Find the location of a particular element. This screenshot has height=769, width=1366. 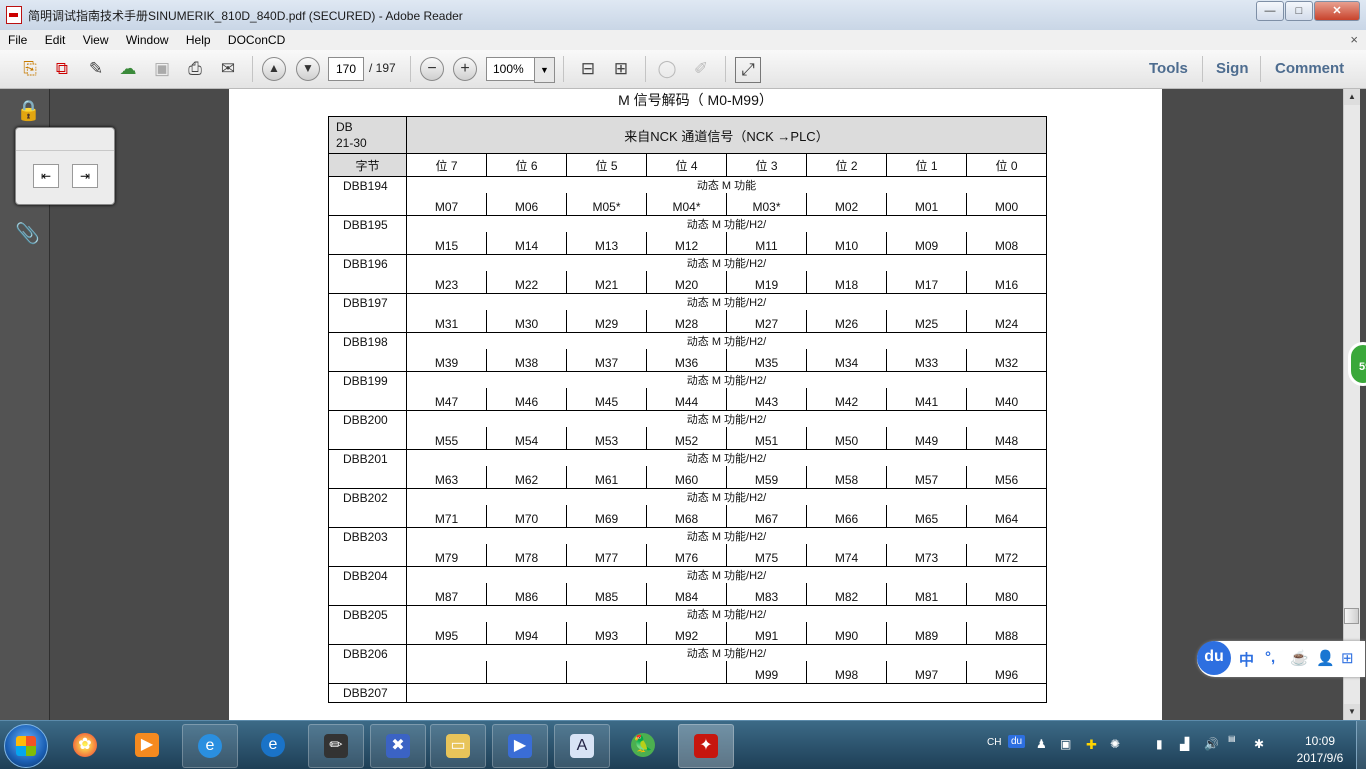

tray-license-icon: ▤ is located at coordinates (1232, 738).